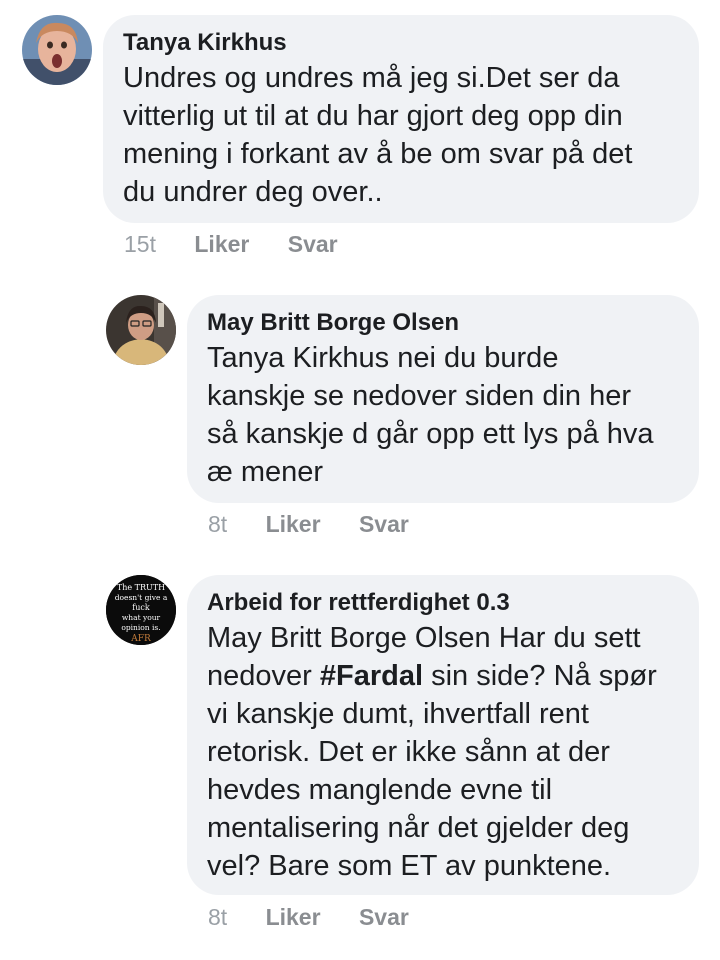 Image resolution: width=720 pixels, height=960 pixels. I want to click on comment-author: Arbeid for rettferdighet 0.3, so click(443, 603).